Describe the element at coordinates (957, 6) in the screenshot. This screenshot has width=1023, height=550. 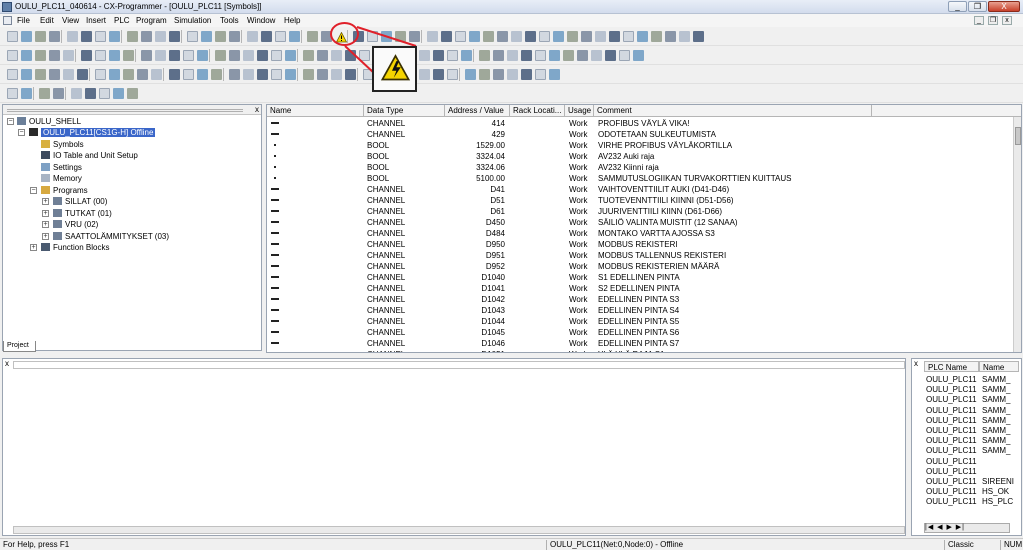
I see `minimize-button: _` at that location.